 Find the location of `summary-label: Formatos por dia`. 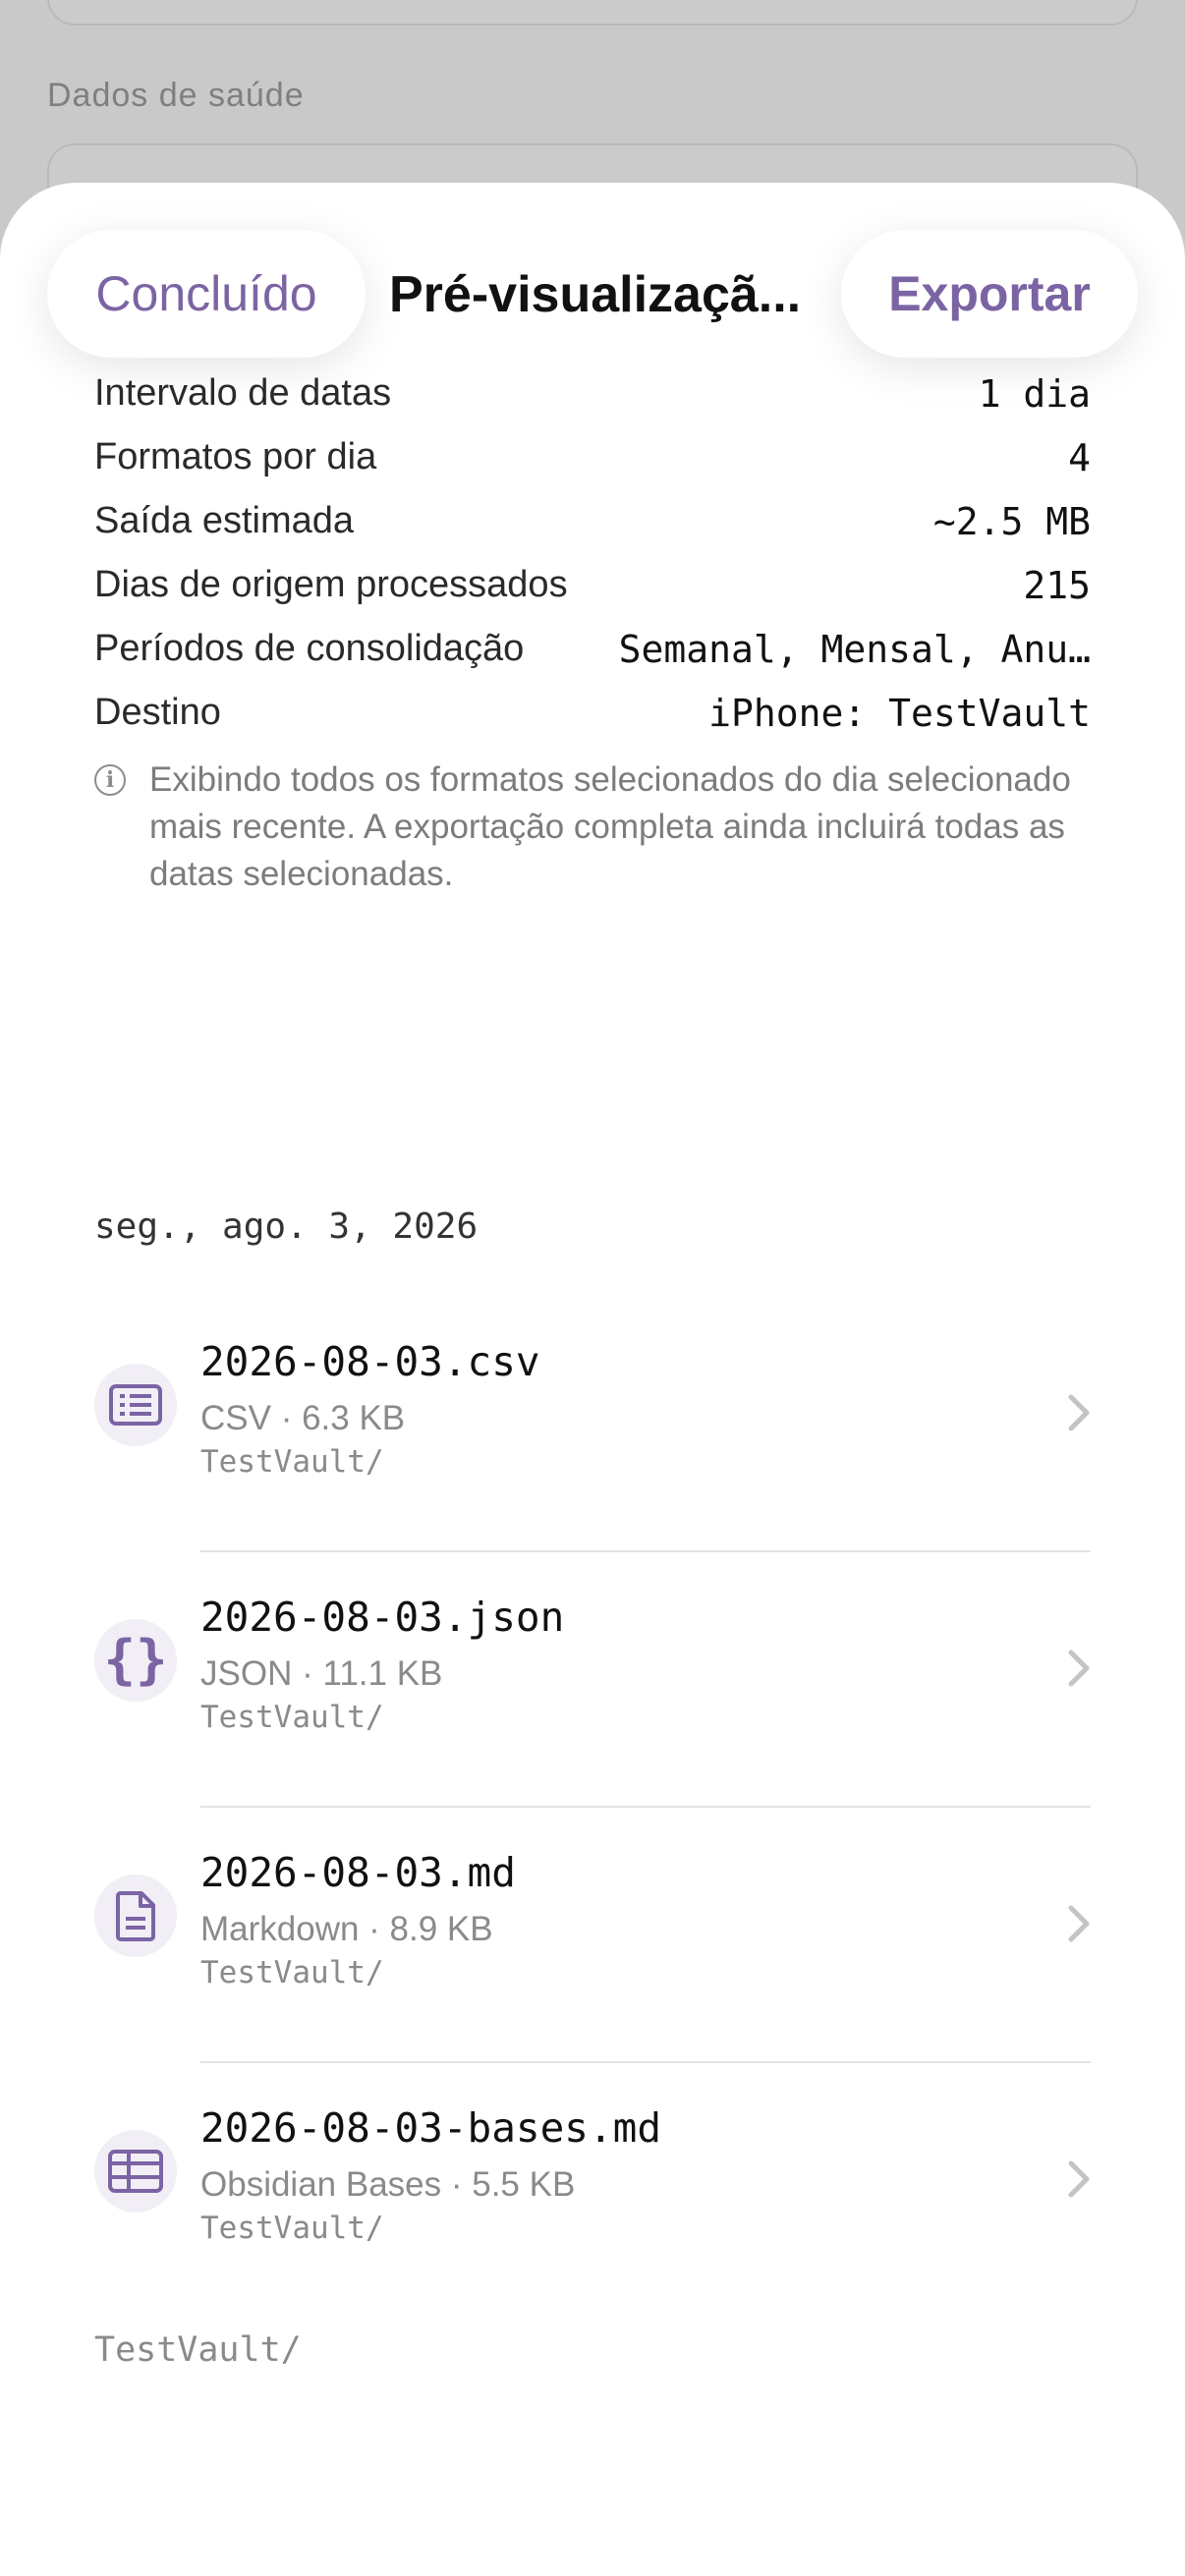

summary-label: Formatos por dia is located at coordinates (236, 456).